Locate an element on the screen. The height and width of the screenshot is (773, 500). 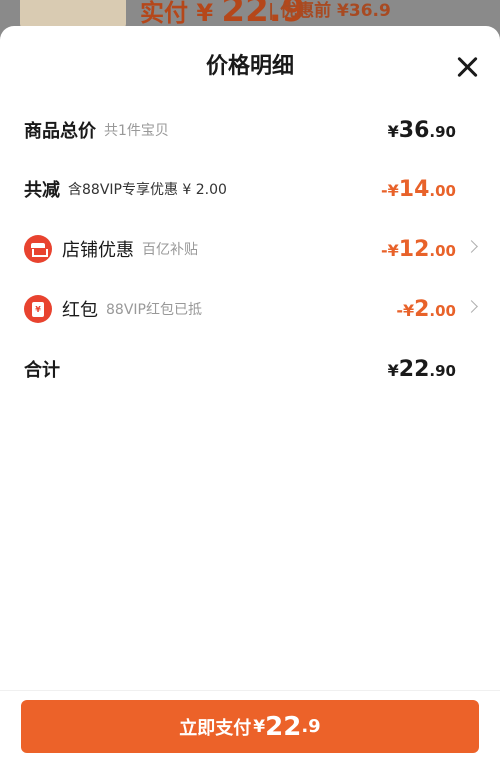
close-icon is located at coordinates (467, 67).